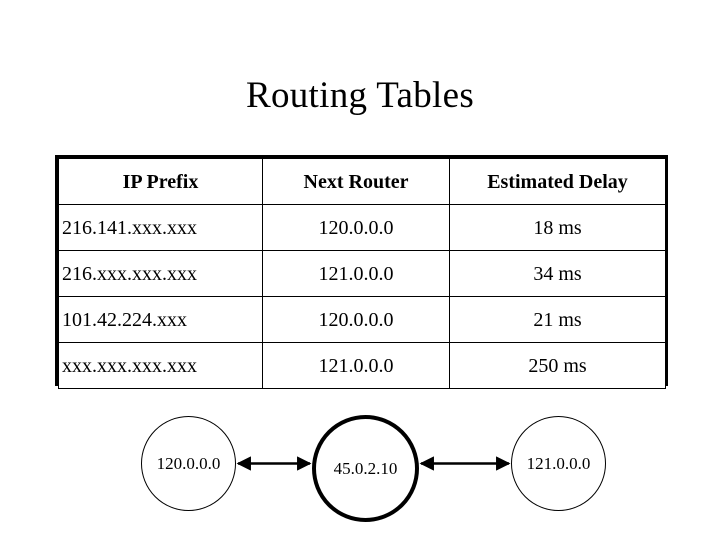 Image resolution: width=720 pixels, height=540 pixels. What do you see at coordinates (557, 365) in the screenshot?
I see `cell-estimated-delay: 250 ms` at bounding box center [557, 365].